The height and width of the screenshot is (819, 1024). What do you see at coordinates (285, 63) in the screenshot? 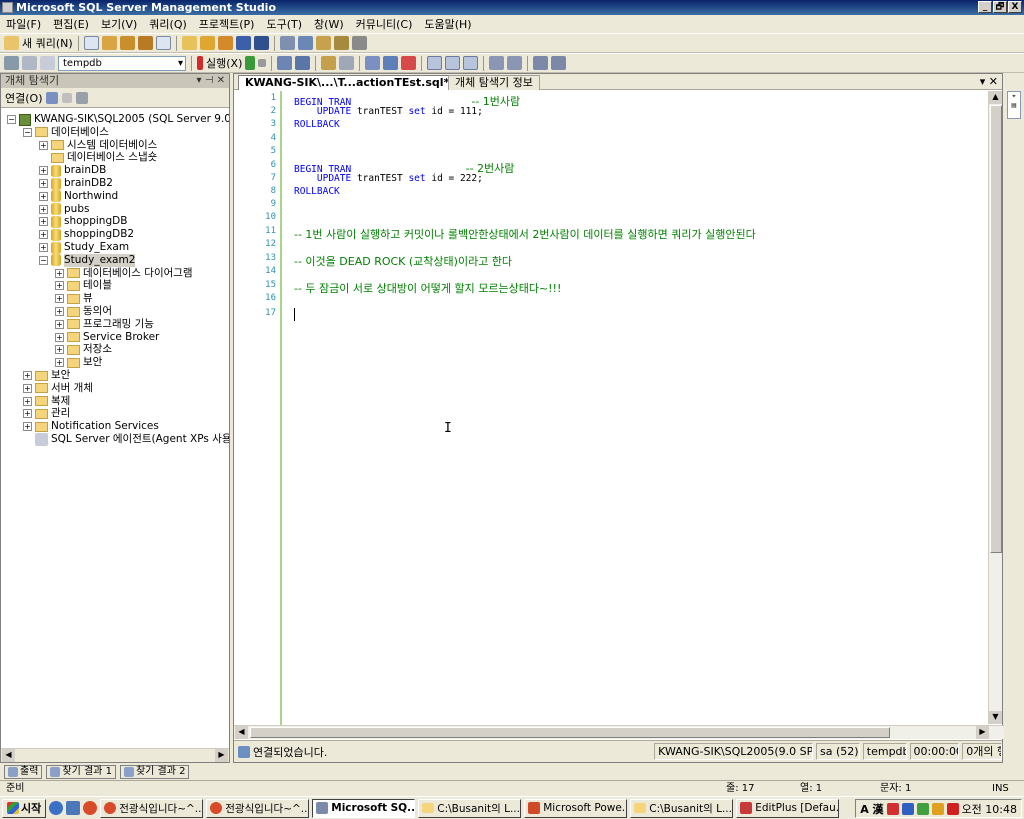
I see `estimated-plan-icon` at bounding box center [285, 63].